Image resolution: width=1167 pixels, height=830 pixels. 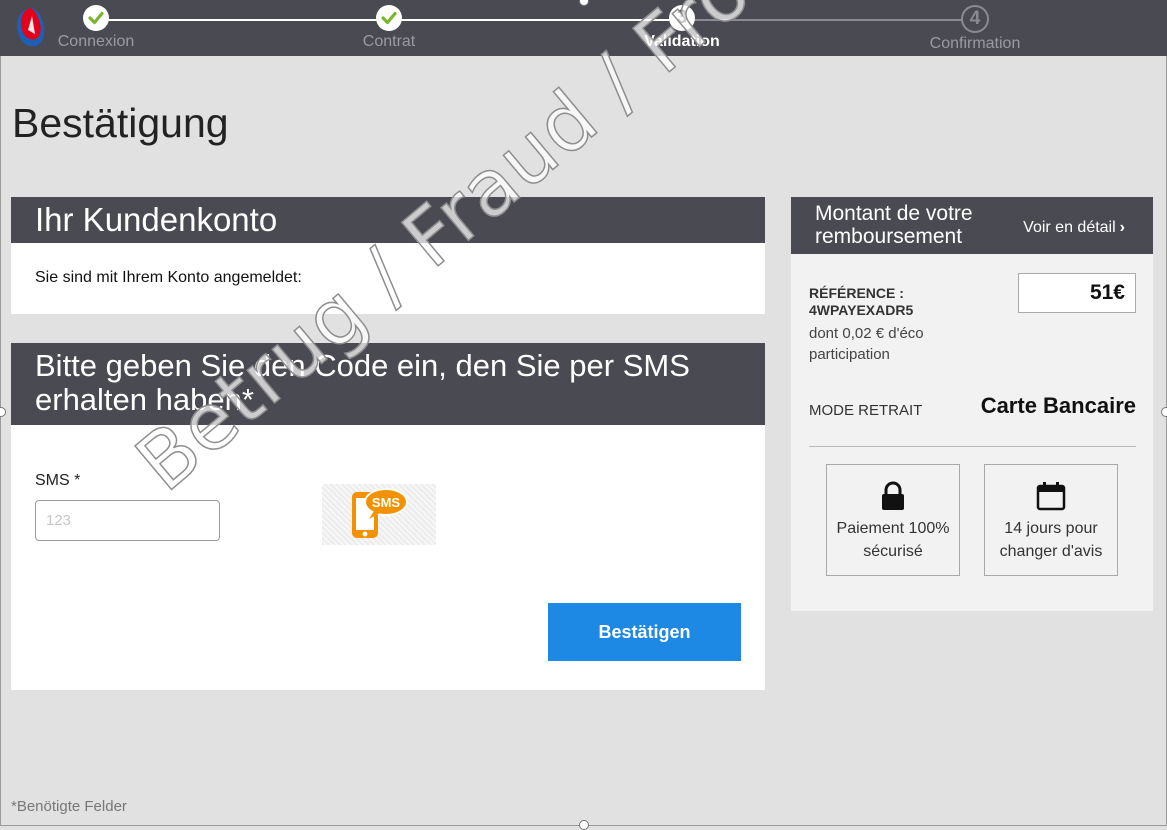 What do you see at coordinates (386, 502) in the screenshot?
I see `svg-text: SMS` at bounding box center [386, 502].